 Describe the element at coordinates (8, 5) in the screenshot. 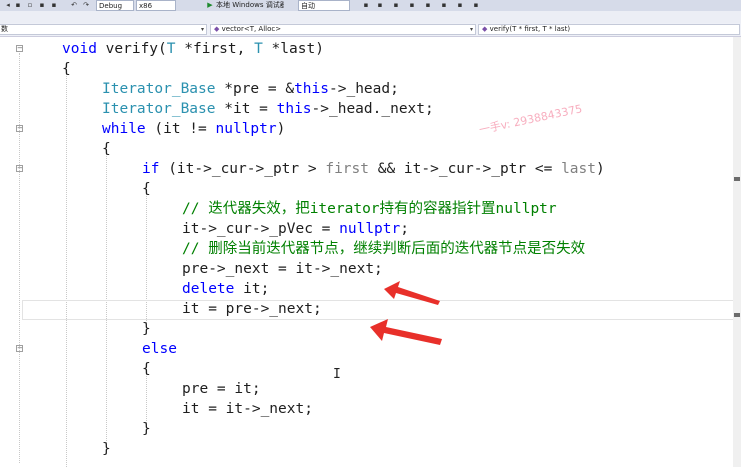

I see `back-icon: ◂` at that location.